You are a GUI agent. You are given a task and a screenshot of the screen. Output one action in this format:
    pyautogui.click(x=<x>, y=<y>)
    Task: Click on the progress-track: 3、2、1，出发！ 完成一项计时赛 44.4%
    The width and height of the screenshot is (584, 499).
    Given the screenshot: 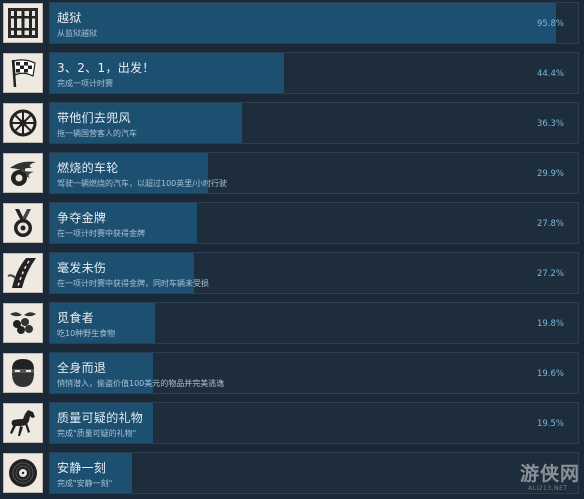 What is the action you would take?
    pyautogui.click(x=314, y=73)
    